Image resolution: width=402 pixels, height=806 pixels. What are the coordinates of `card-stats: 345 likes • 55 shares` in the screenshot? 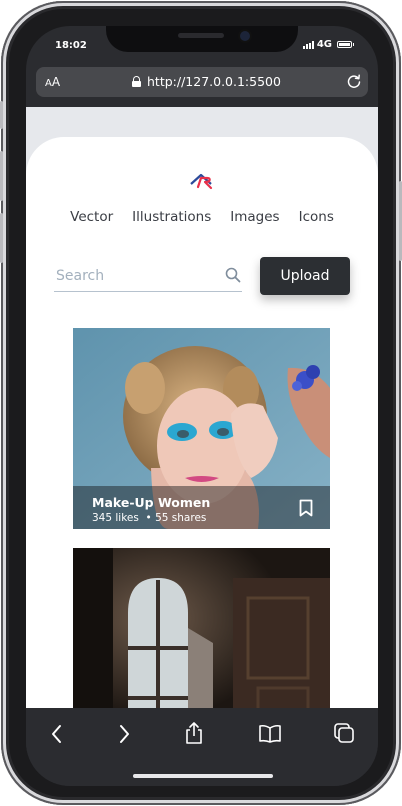 It's located at (149, 518).